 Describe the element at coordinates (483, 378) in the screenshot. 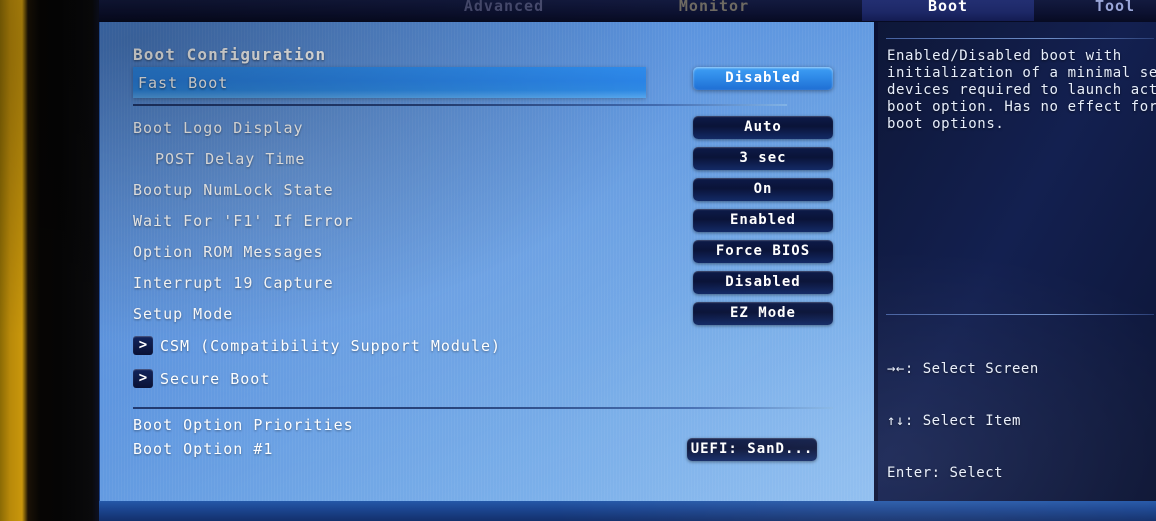

I see `submenu-row-secure-boot: > Secure Boot` at that location.